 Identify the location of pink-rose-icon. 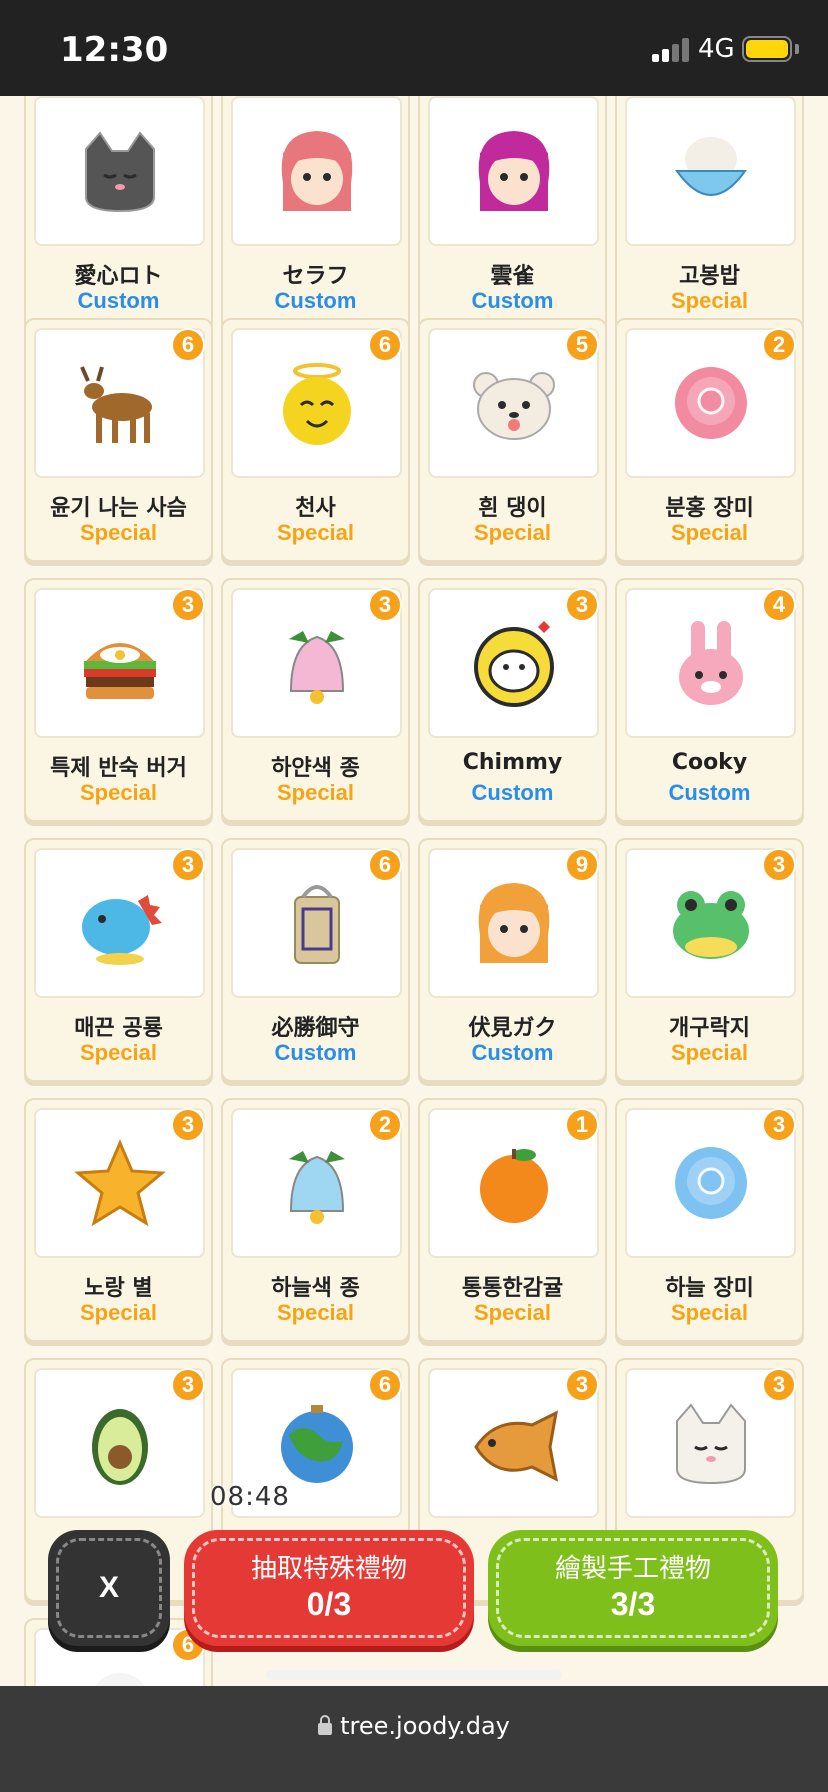
(710, 403).